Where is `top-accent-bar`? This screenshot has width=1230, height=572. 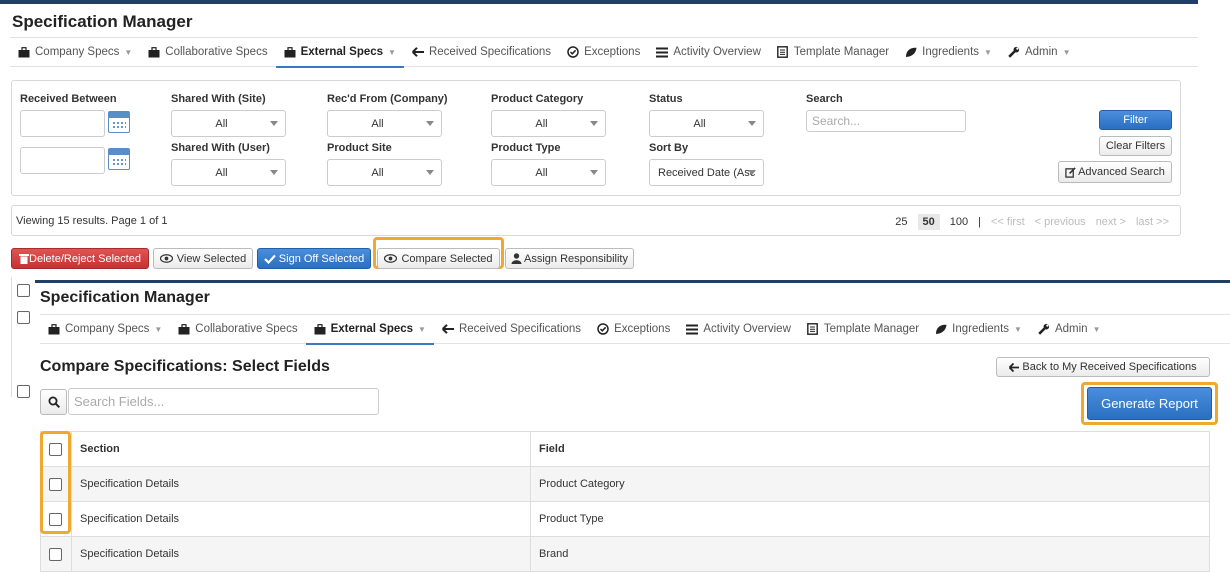 top-accent-bar is located at coordinates (632, 281).